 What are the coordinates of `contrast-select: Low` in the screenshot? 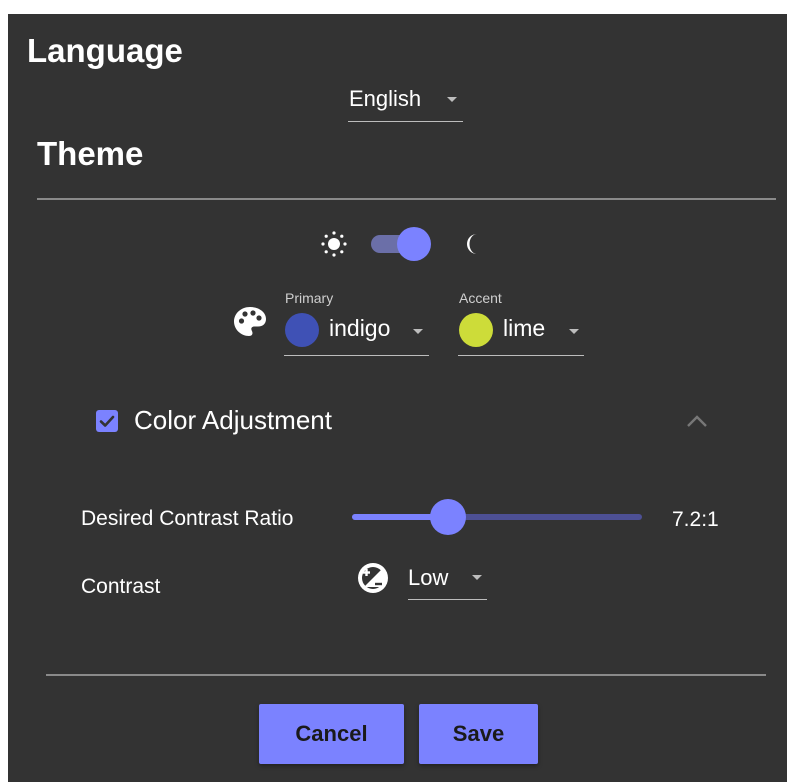 It's located at (447, 581).